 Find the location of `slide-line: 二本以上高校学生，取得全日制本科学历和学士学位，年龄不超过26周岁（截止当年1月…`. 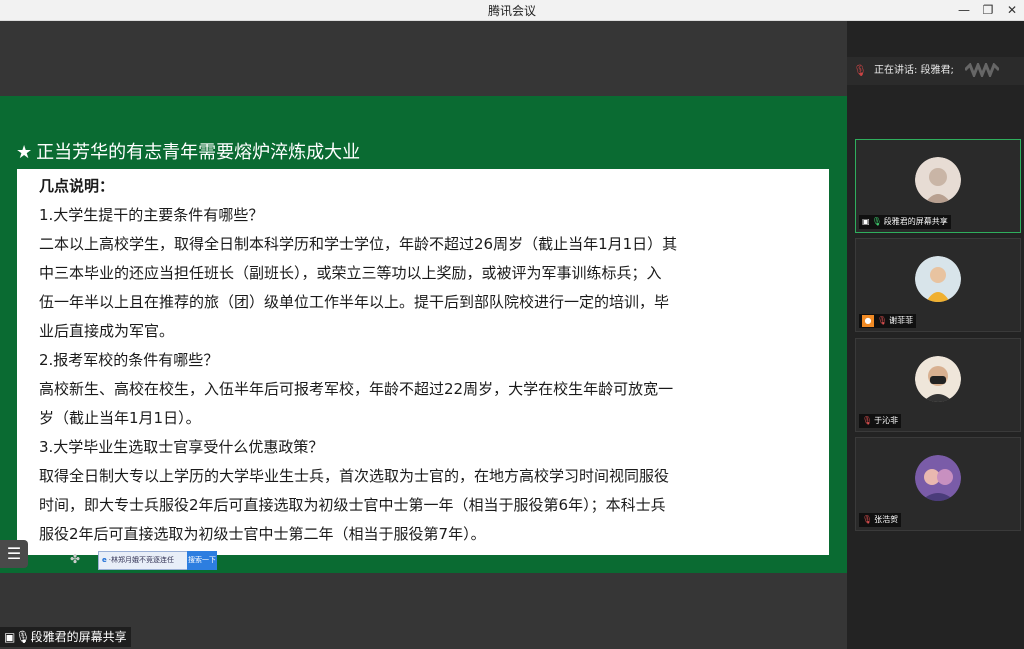

slide-line: 二本以上高校学生，取得全日制本科学历和学士学位，年龄不超过26周岁（截止当年1月… is located at coordinates (358, 244).